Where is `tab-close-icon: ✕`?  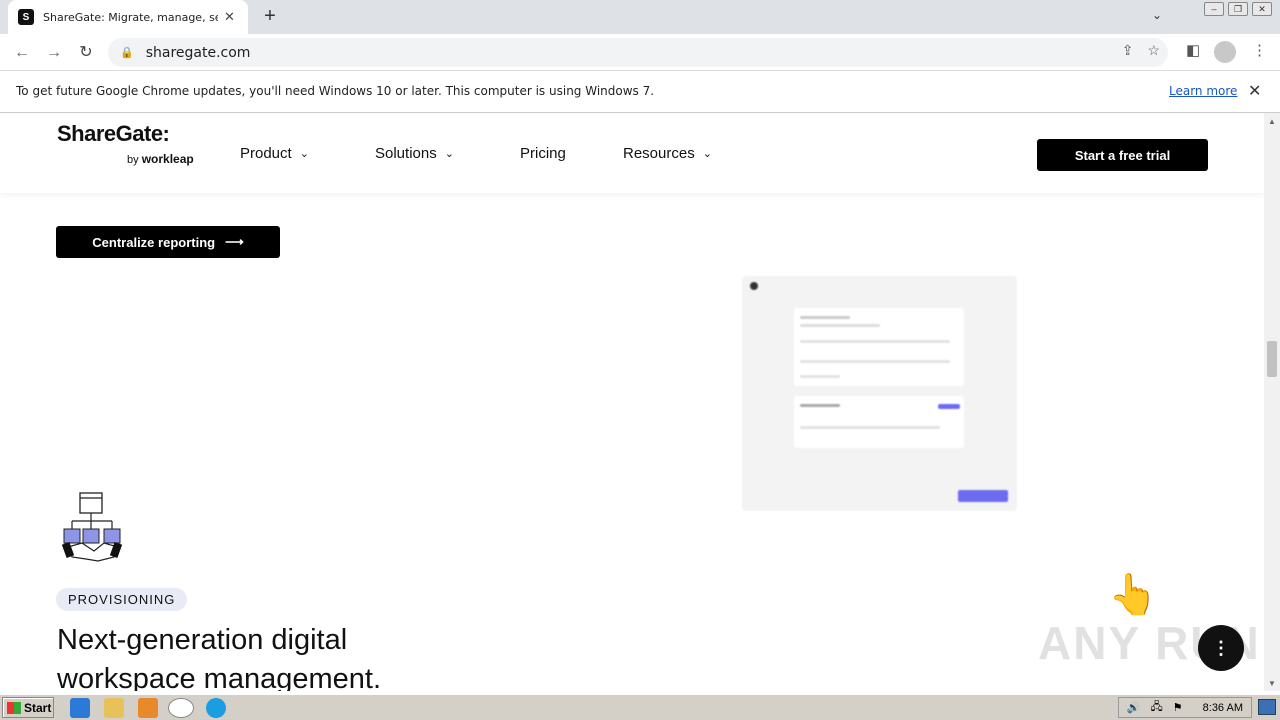
tab-close-icon: ✕ is located at coordinates (229, 17).